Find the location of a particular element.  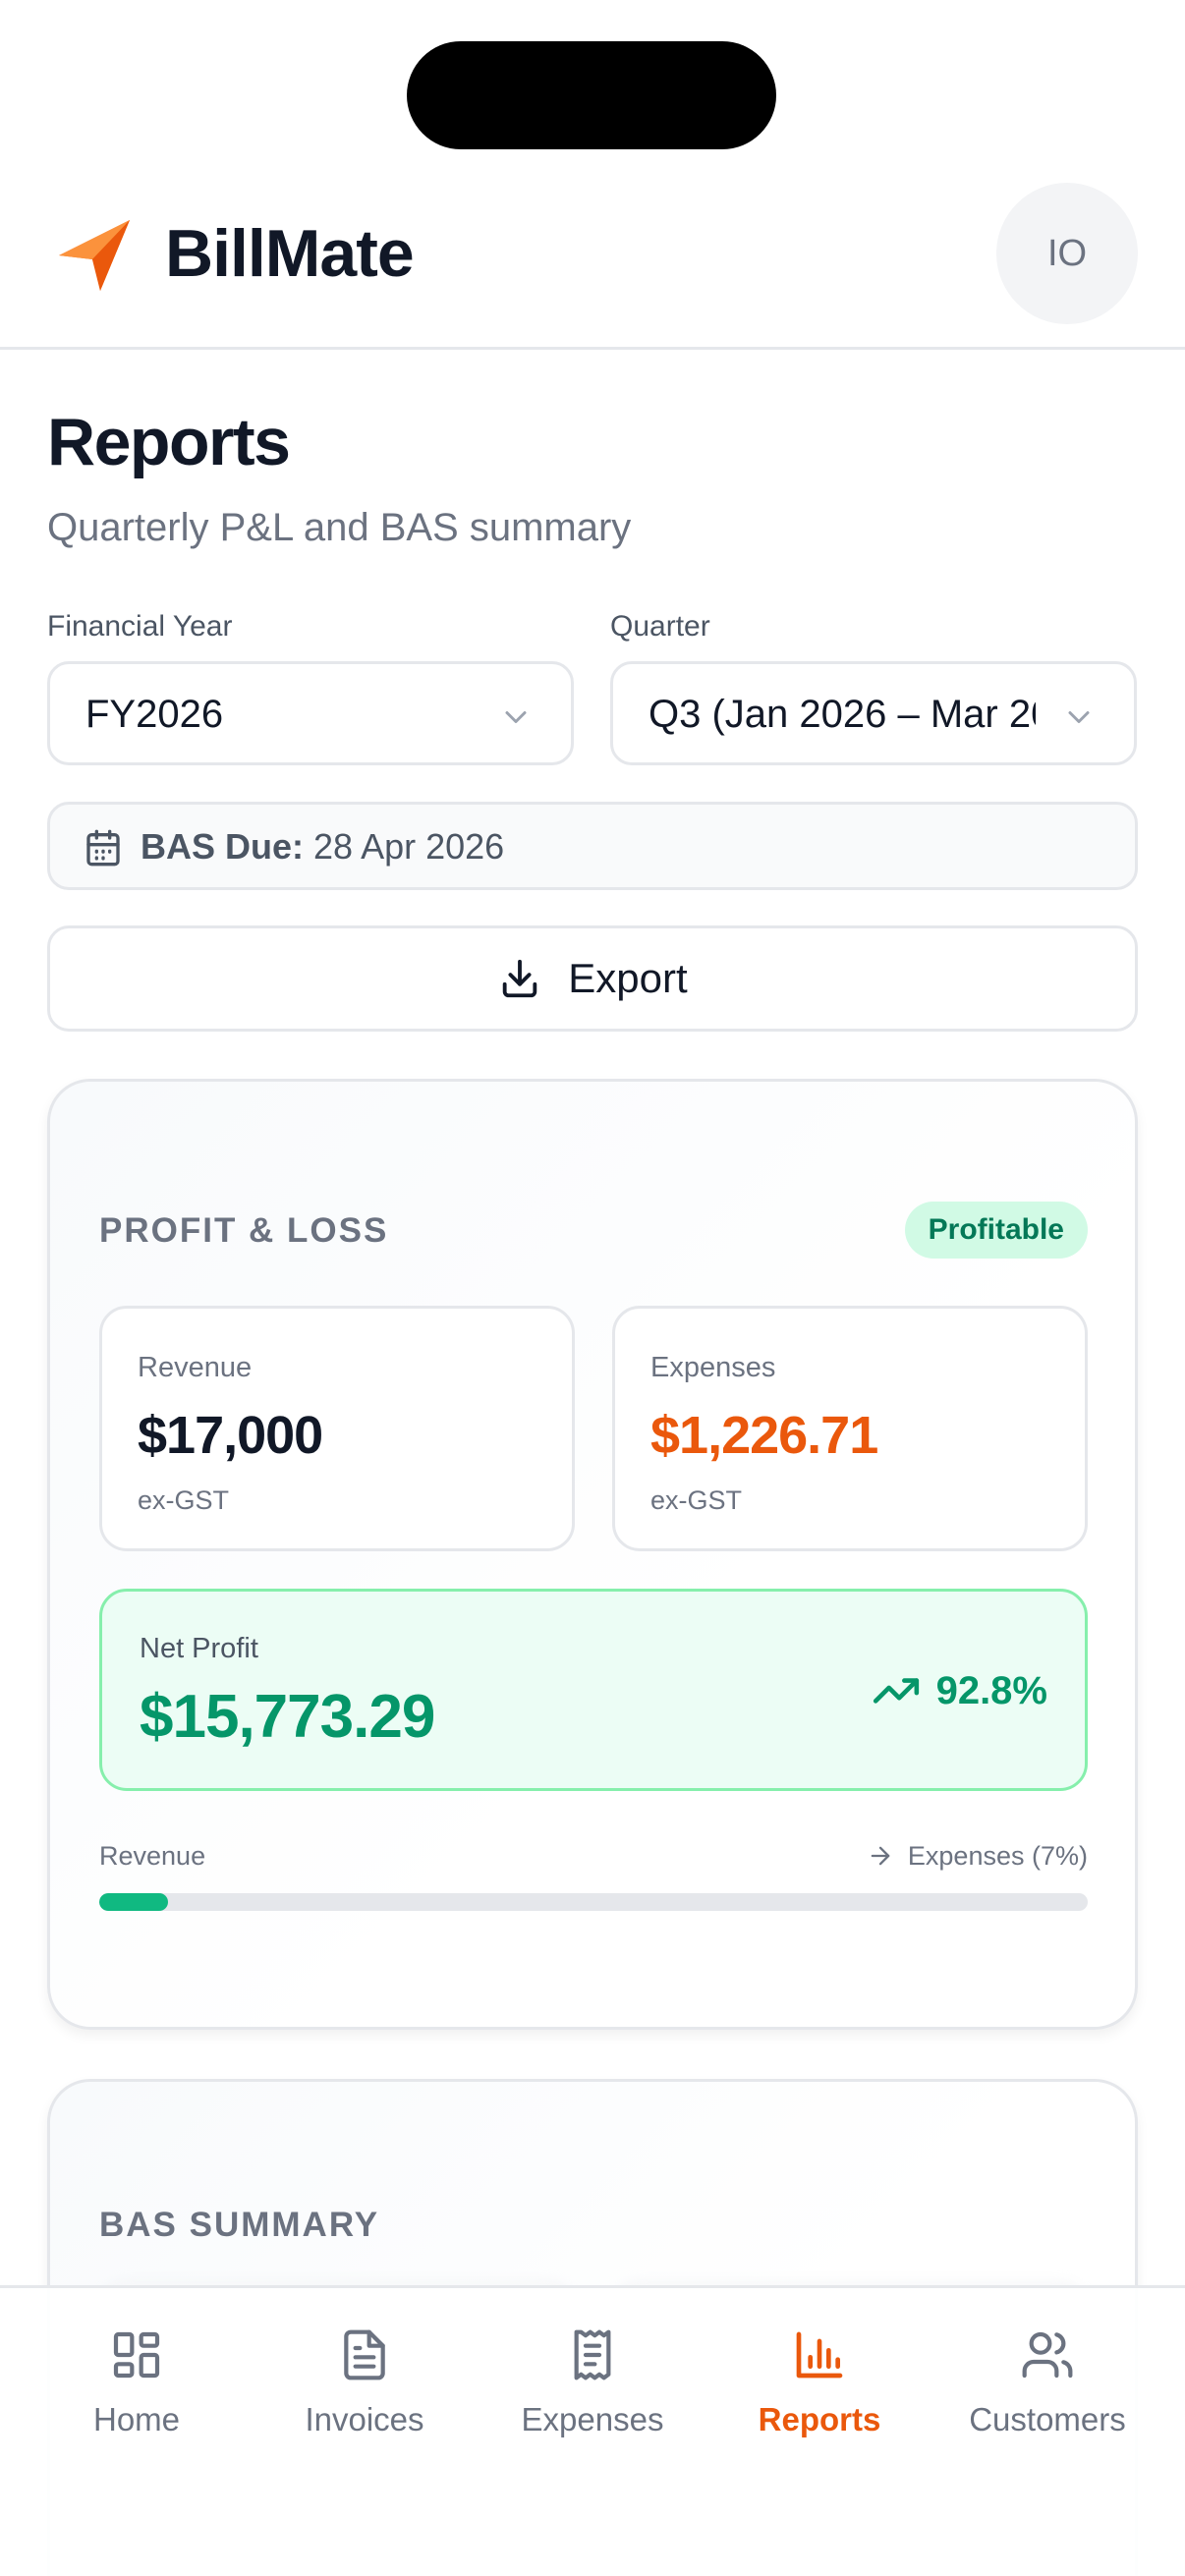

nav-invoices-label: Invoices is located at coordinates (365, 2419).